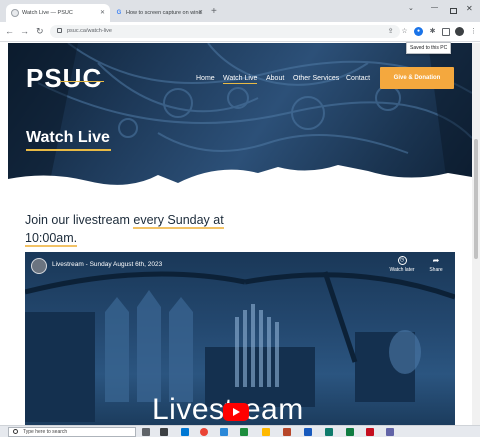 The width and height of the screenshot is (480, 437). I want to click on psuc-logo: PSUC, so click(64, 78).